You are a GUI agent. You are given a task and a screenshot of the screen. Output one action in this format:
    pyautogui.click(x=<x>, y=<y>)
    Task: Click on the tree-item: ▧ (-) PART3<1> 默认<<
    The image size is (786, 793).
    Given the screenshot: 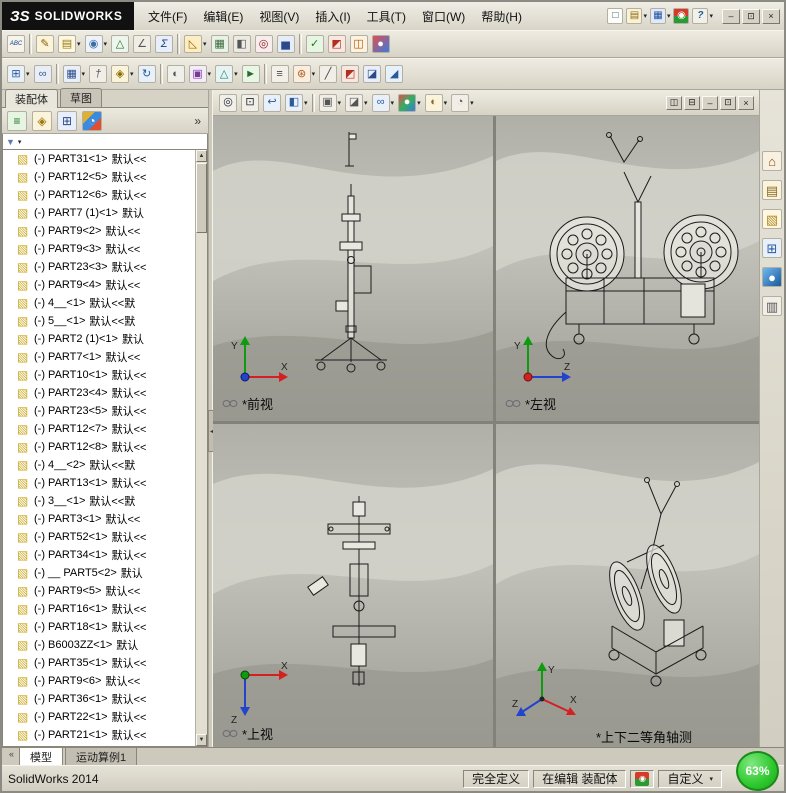 What is the action you would take?
    pyautogui.click(x=99, y=519)
    